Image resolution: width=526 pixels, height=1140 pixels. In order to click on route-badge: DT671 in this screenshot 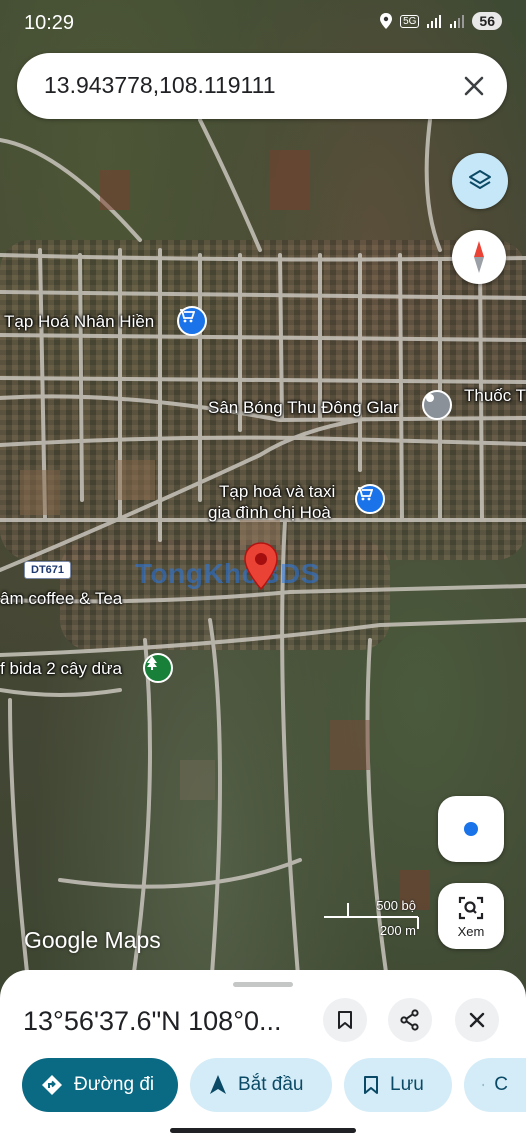, I will do `click(48, 570)`.